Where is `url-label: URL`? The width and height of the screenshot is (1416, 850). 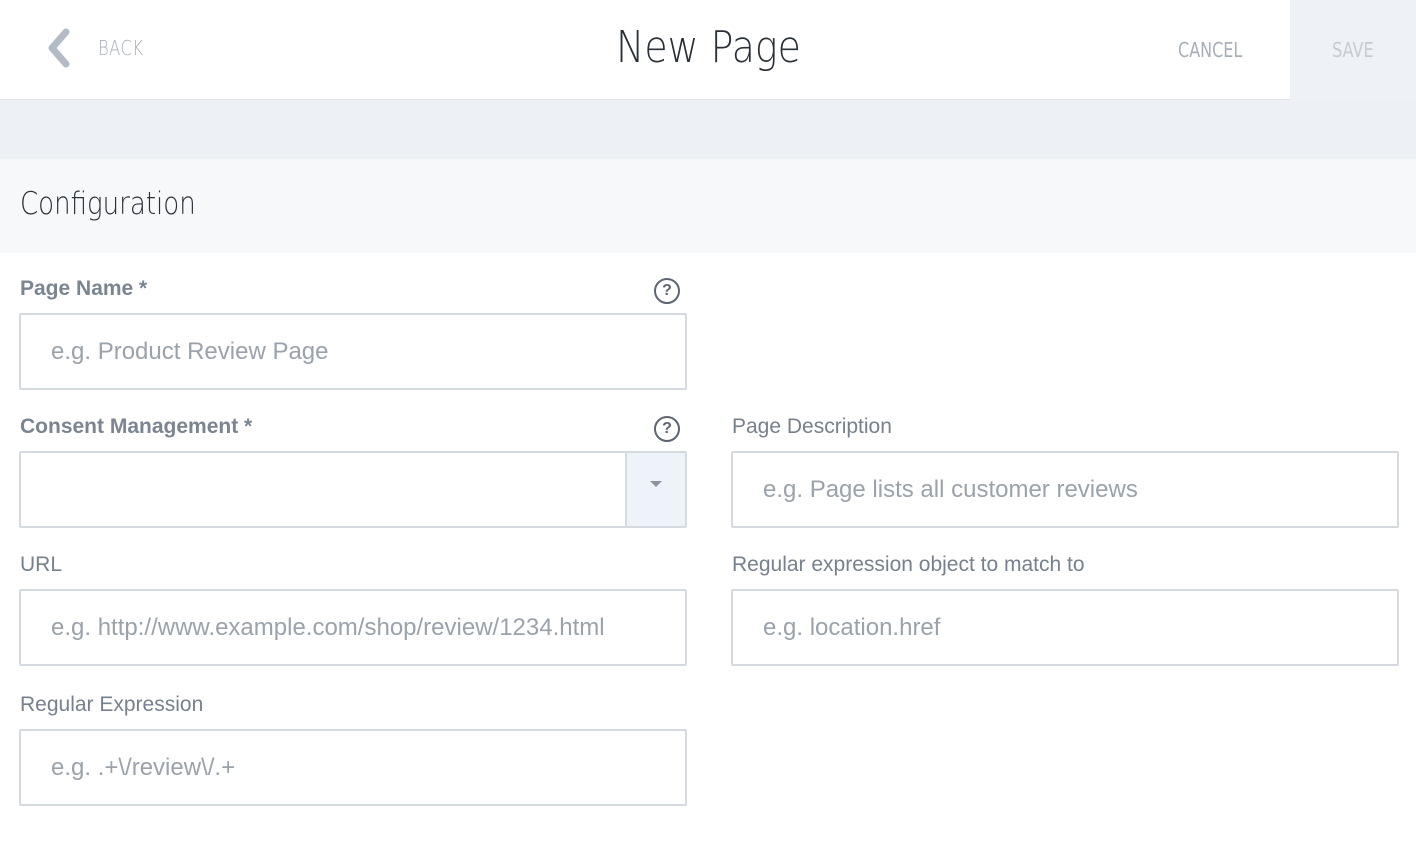
url-label: URL is located at coordinates (41, 564).